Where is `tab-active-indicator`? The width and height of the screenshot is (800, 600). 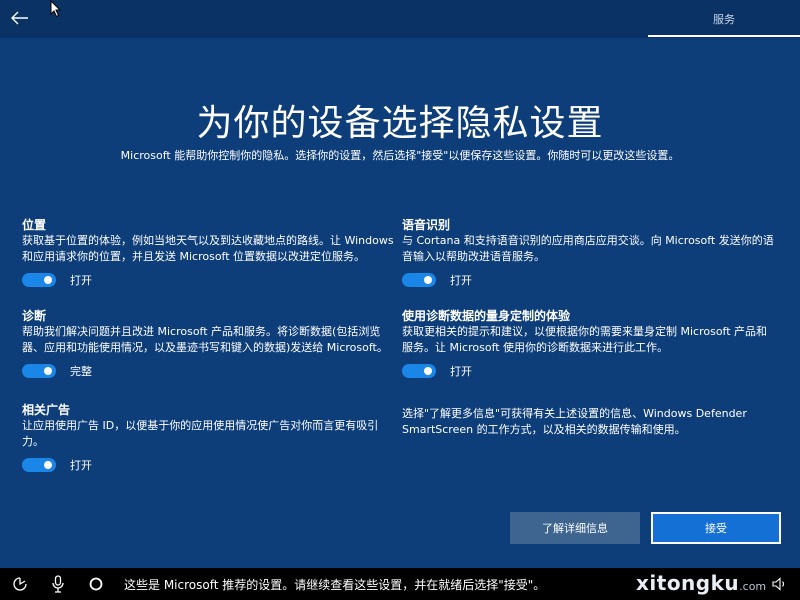 tab-active-indicator is located at coordinates (724, 36).